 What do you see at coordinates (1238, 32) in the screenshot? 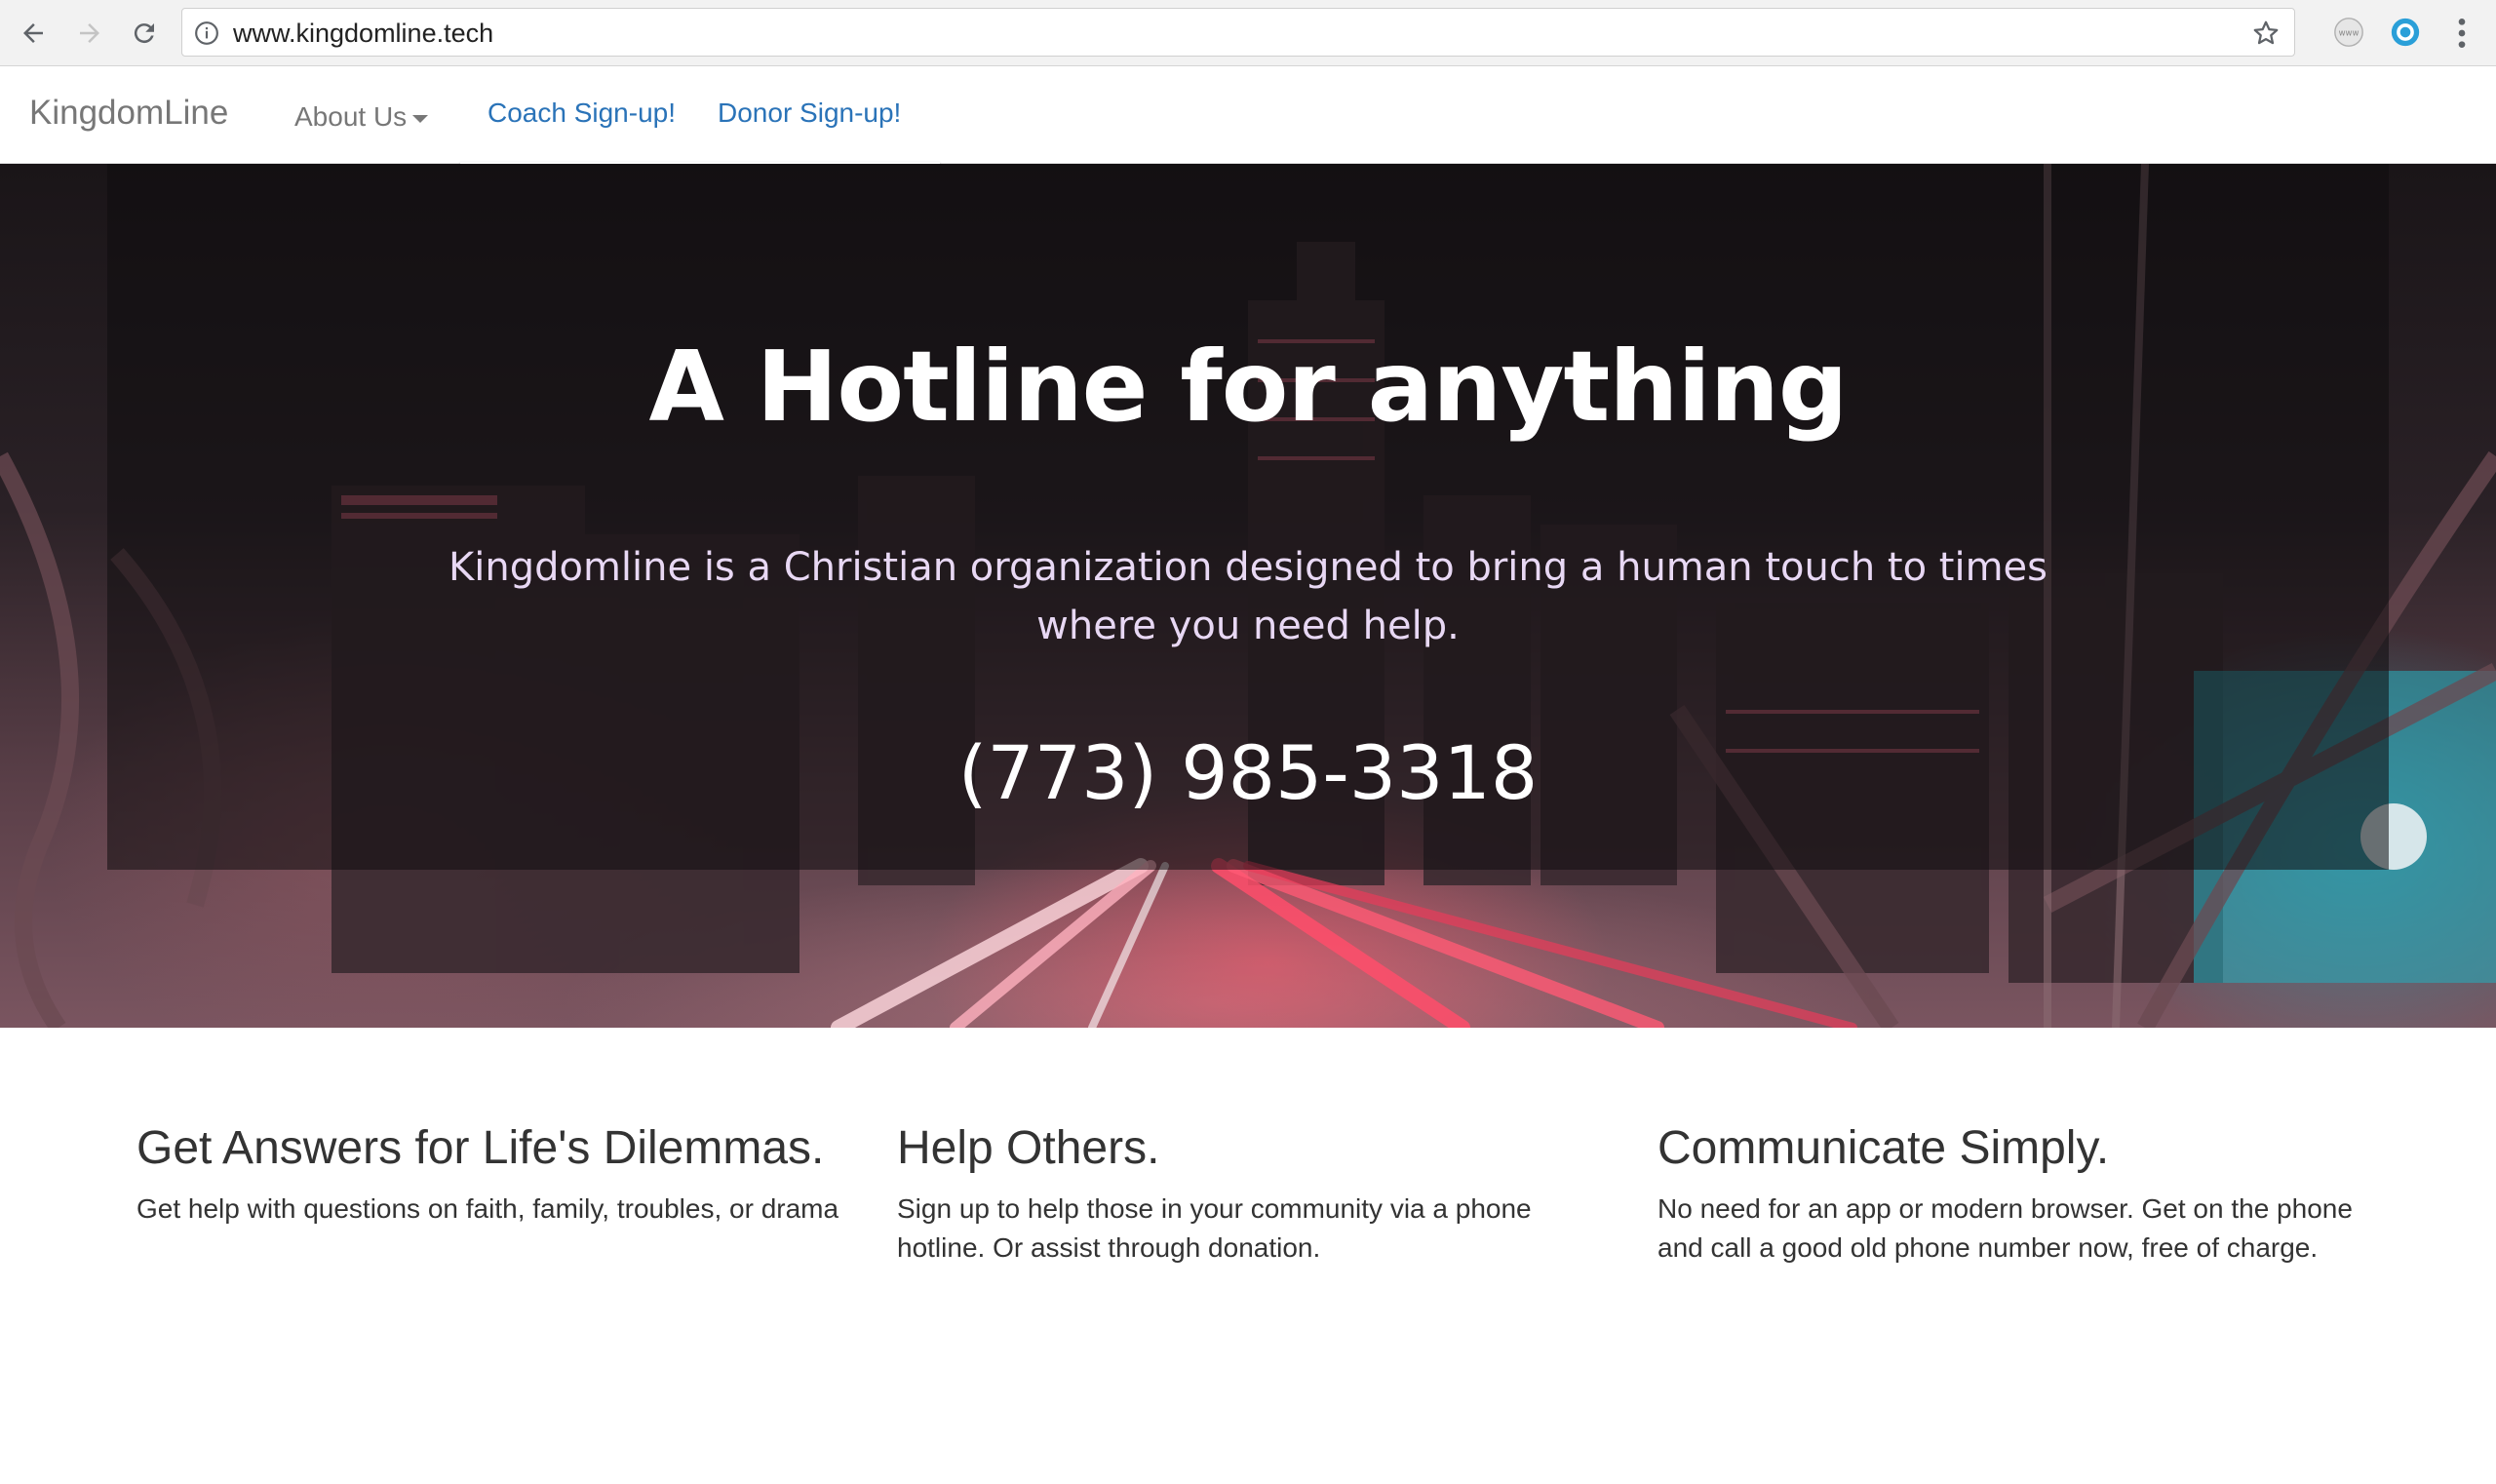
I see `address-bar: www.kingdomline.tech` at bounding box center [1238, 32].